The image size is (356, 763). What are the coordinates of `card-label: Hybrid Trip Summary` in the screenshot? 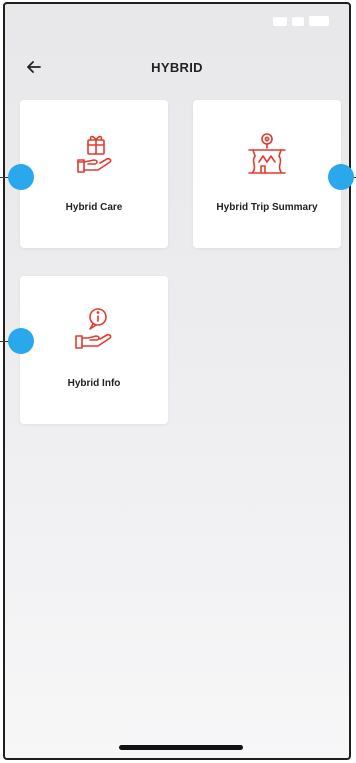 It's located at (267, 207).